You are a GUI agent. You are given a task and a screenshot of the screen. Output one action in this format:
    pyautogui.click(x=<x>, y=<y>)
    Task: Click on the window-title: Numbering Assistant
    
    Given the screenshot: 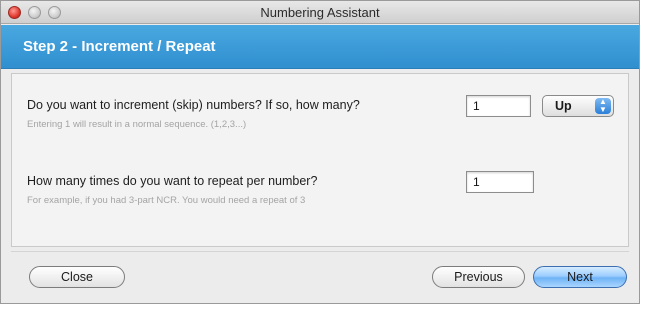 What is the action you would take?
    pyautogui.click(x=320, y=12)
    